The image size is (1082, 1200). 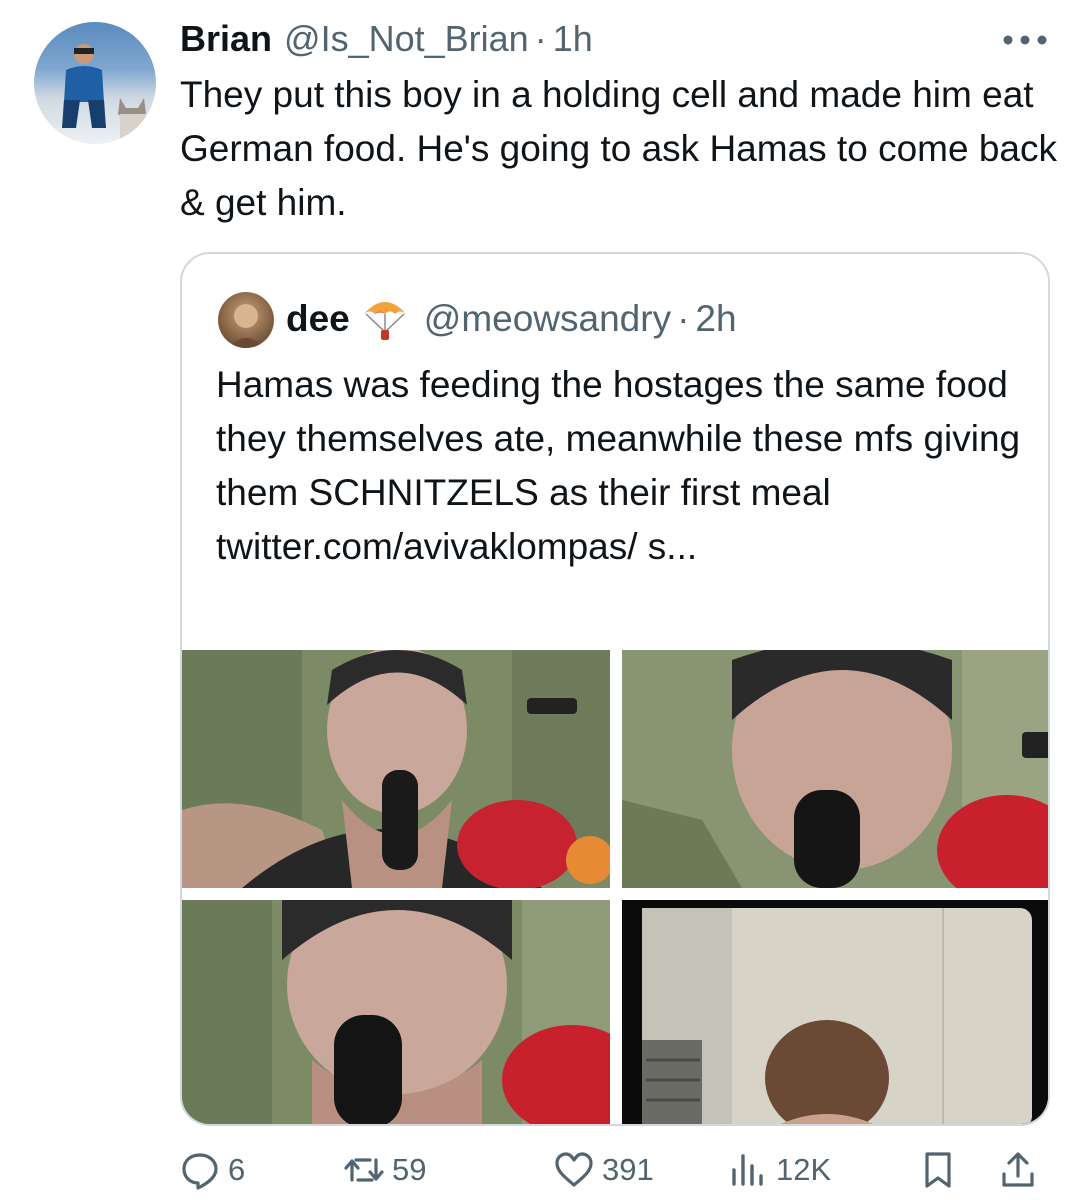 I want to click on reply-button: 6, so click(x=212, y=1170).